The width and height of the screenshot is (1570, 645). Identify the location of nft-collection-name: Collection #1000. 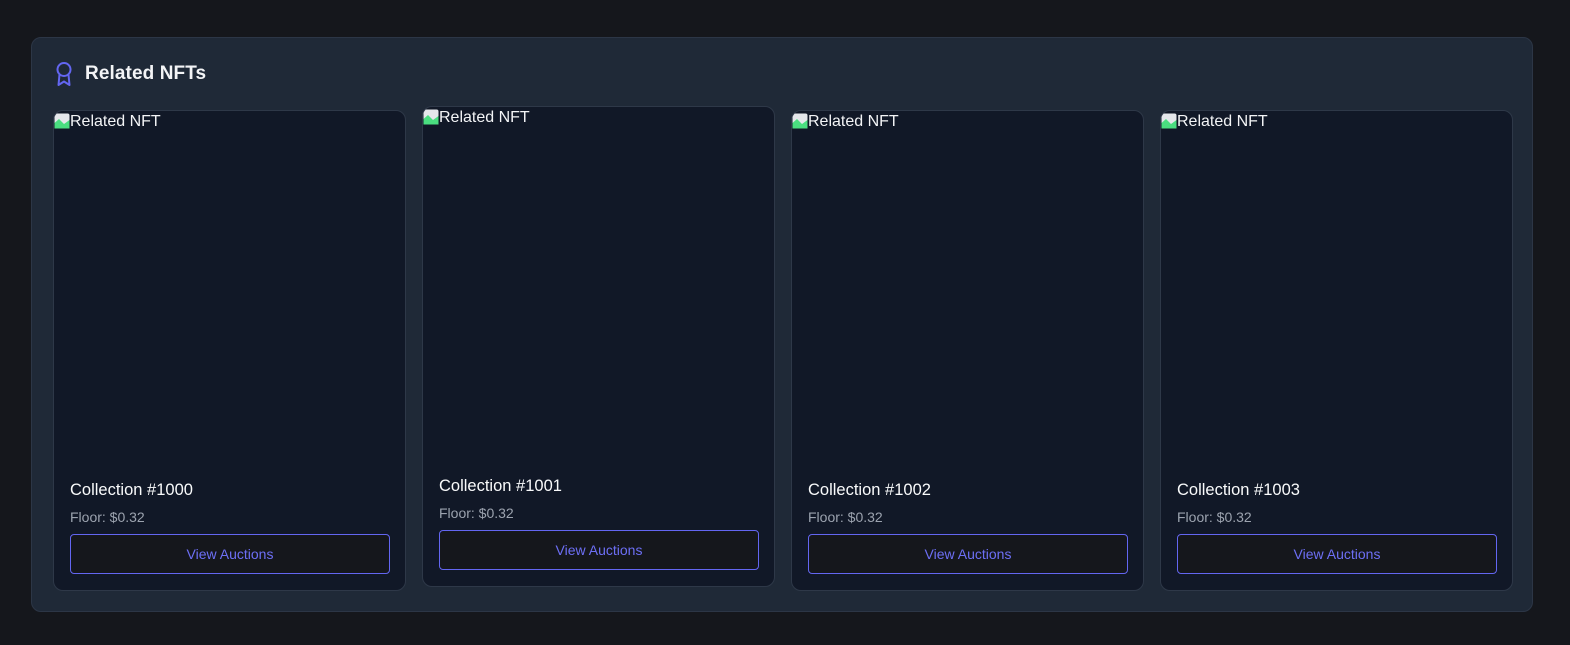
(131, 490).